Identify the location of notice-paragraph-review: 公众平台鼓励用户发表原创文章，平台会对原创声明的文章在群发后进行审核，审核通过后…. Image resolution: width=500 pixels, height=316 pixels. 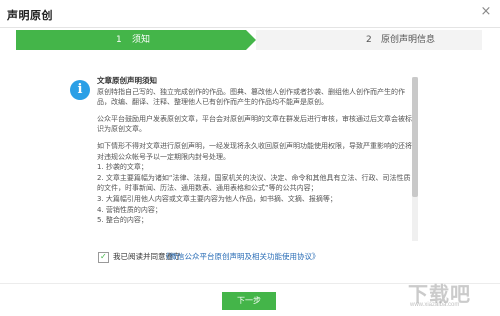
(254, 124).